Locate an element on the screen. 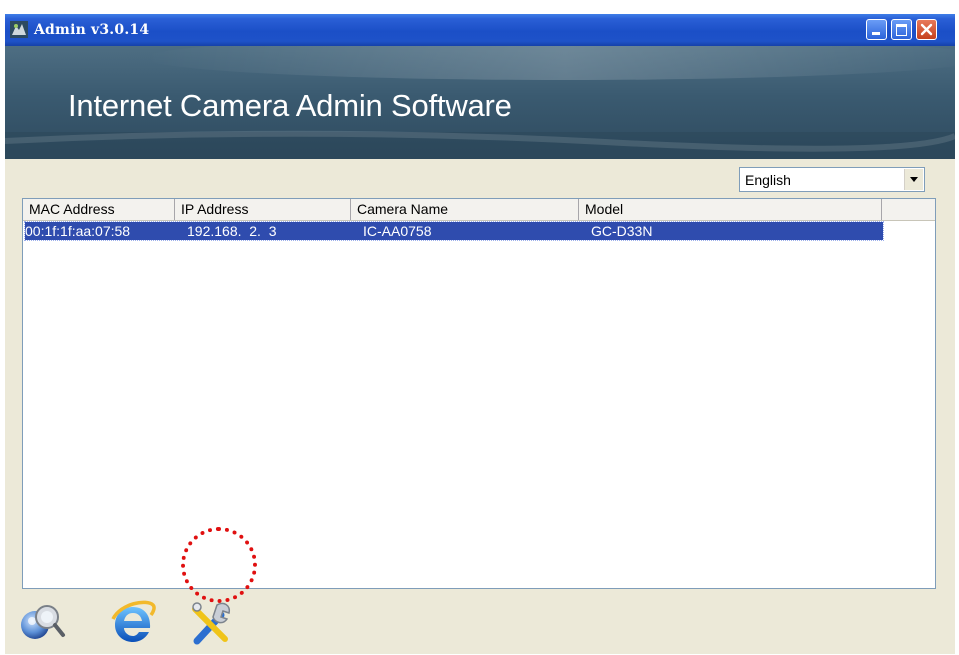 This screenshot has width=959, height=655. column-header-ip: IP Address is located at coordinates (263, 209).